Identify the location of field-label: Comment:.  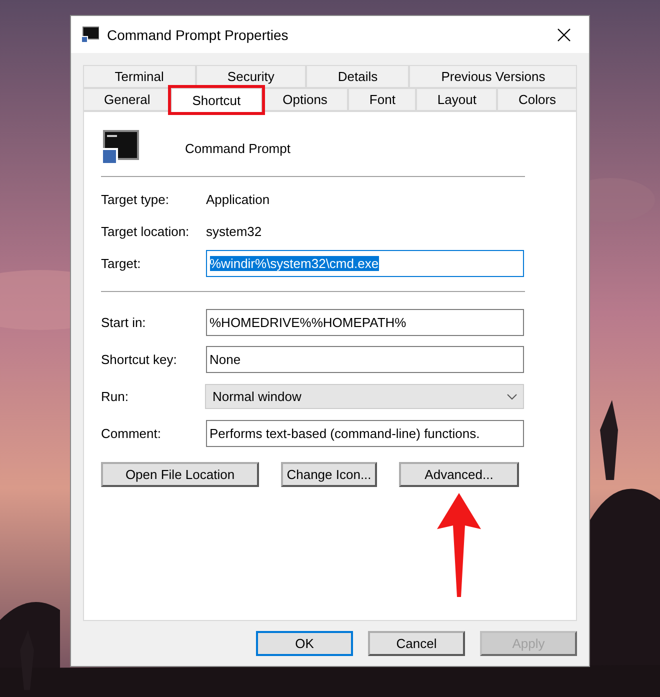
(131, 433).